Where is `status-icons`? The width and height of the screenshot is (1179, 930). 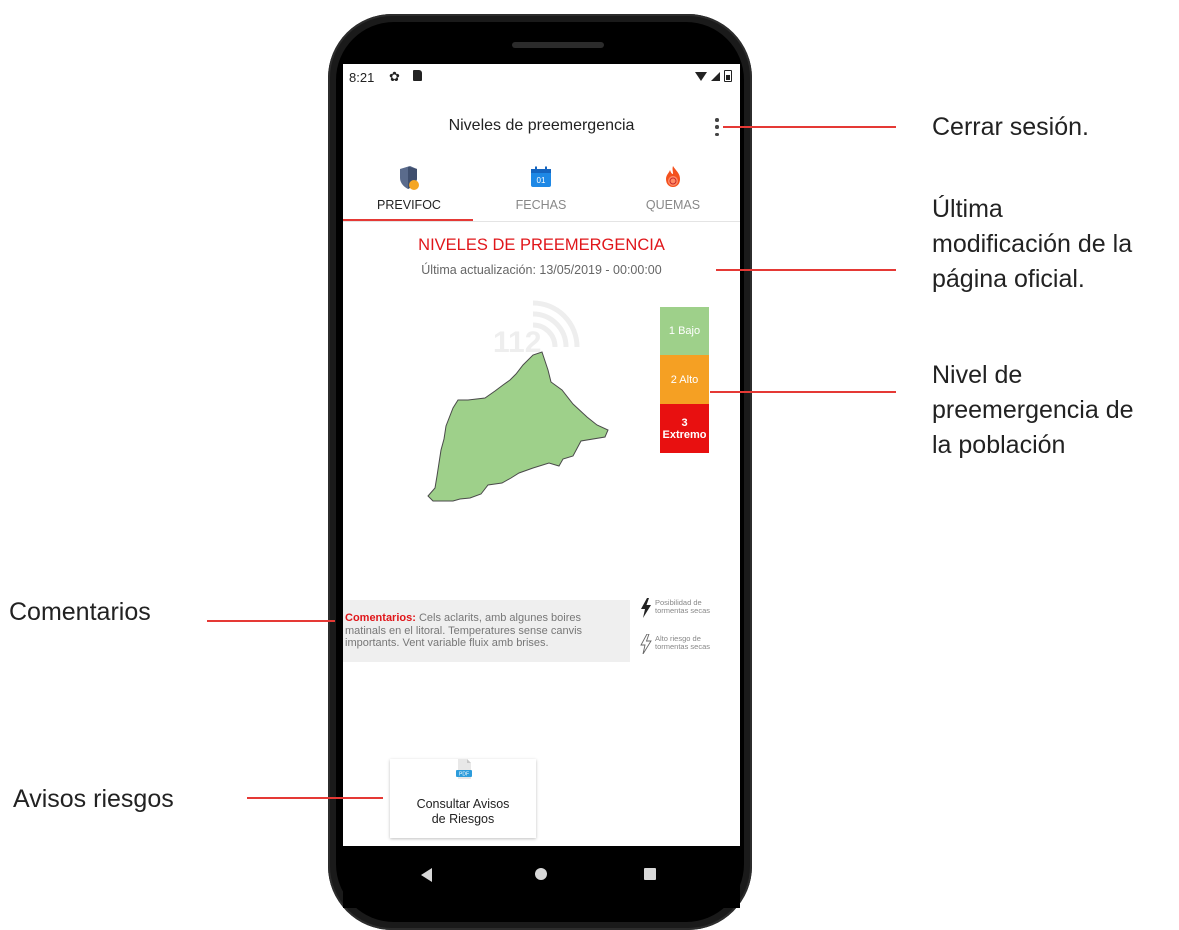
status-icons is located at coordinates (713, 76).